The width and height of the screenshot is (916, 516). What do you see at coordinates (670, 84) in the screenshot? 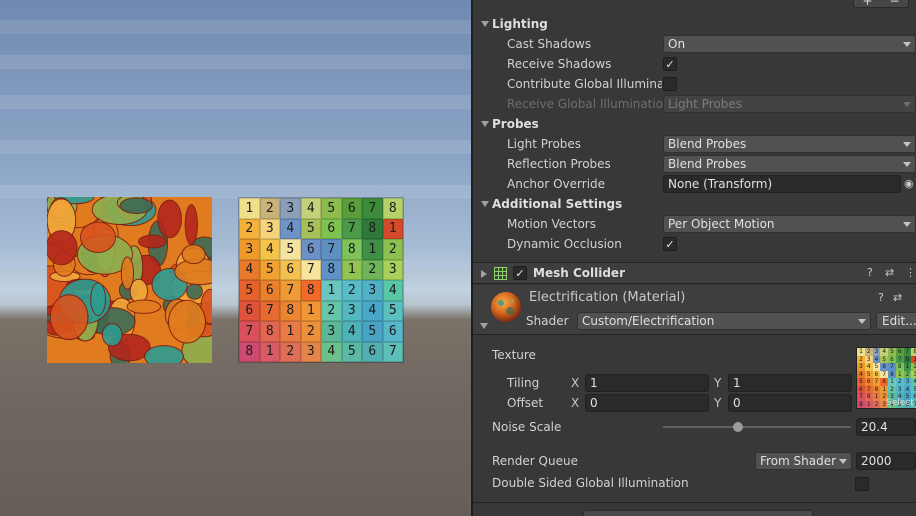
I see `contribute-gi-checkbox` at bounding box center [670, 84].